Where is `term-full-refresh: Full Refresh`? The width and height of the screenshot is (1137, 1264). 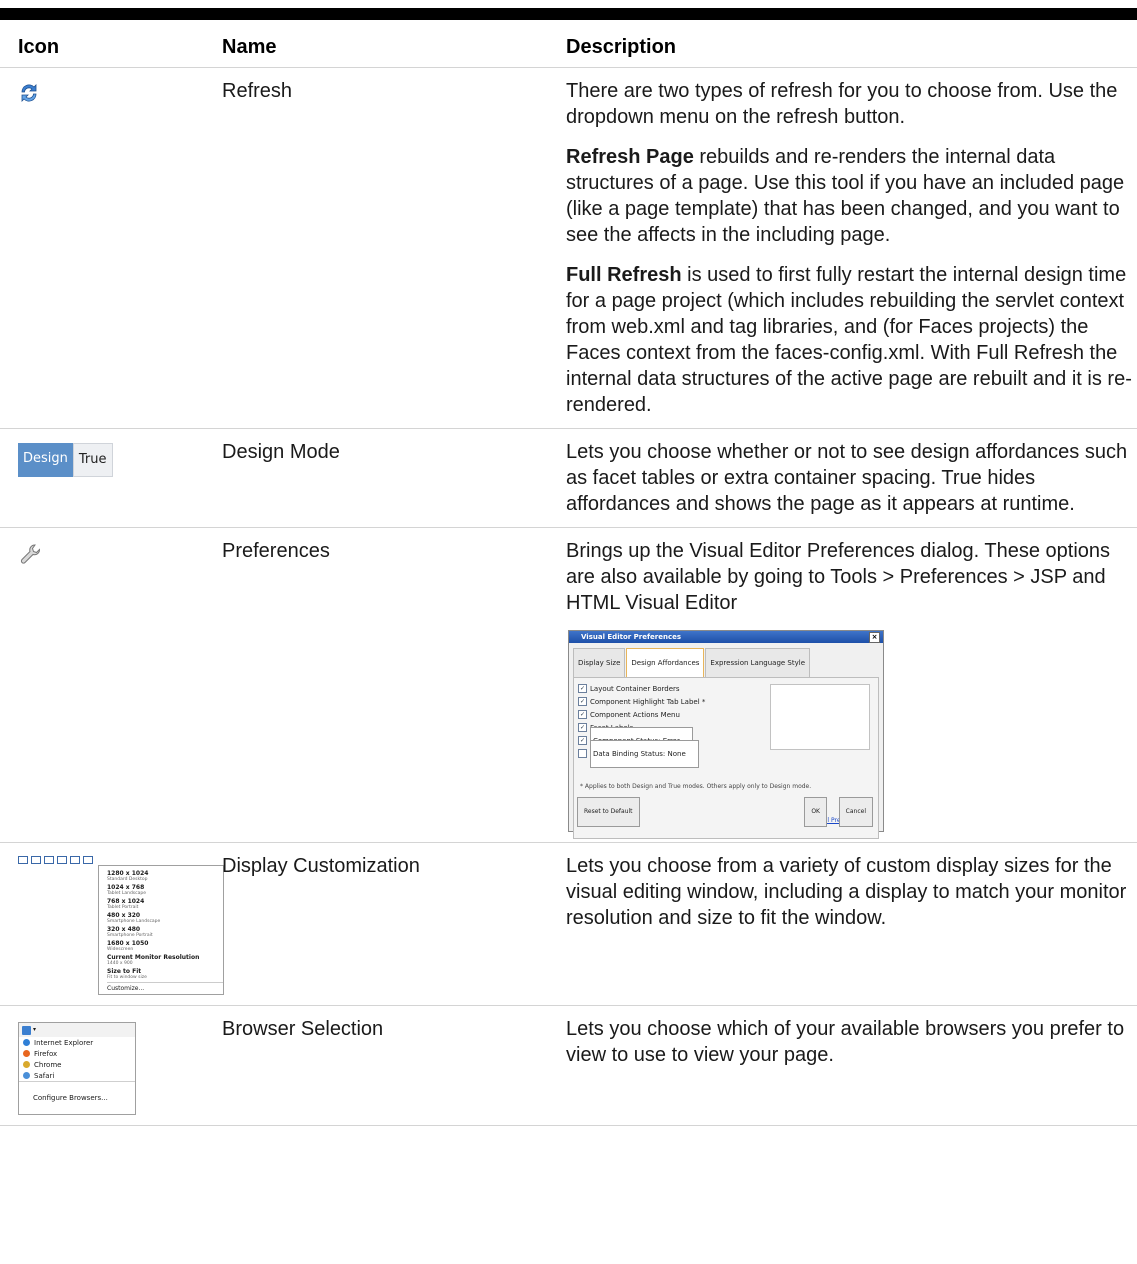 term-full-refresh: Full Refresh is located at coordinates (624, 275).